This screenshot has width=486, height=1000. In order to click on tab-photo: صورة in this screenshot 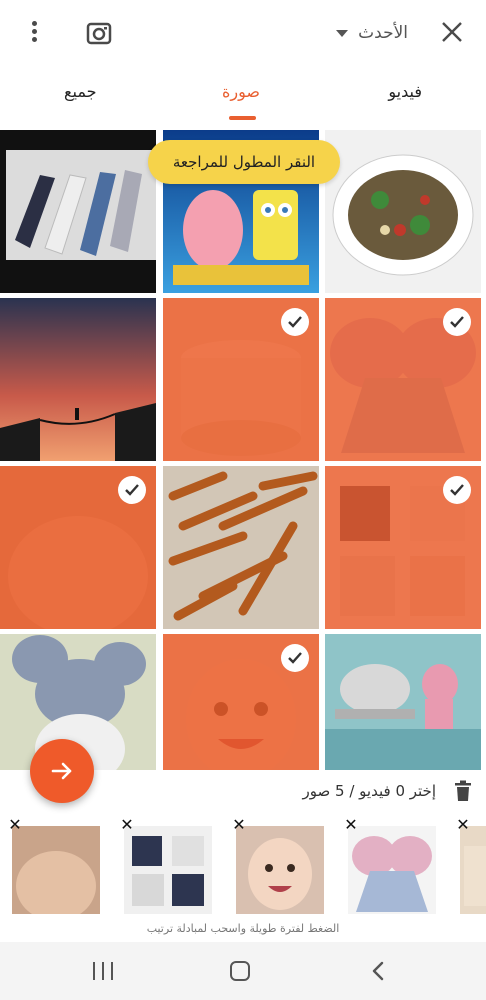, I will do `click(241, 91)`.